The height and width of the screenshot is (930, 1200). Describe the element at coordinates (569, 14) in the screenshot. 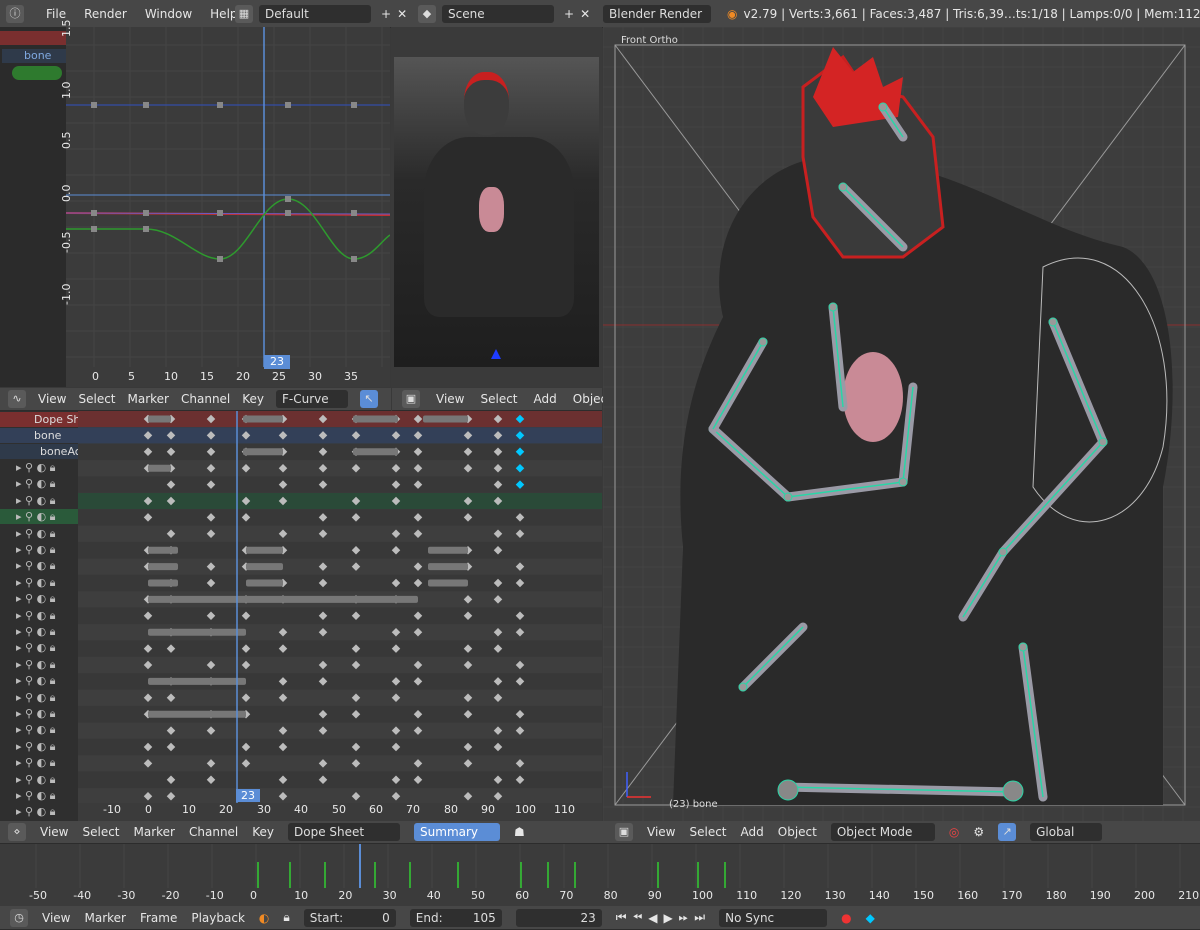

I see `add-scene-button: +` at that location.